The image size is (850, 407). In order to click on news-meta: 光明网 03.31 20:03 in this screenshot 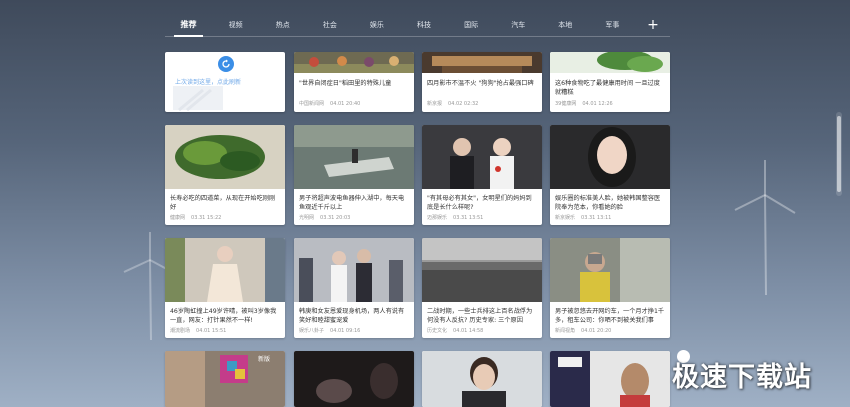, I will do `click(354, 217)`.